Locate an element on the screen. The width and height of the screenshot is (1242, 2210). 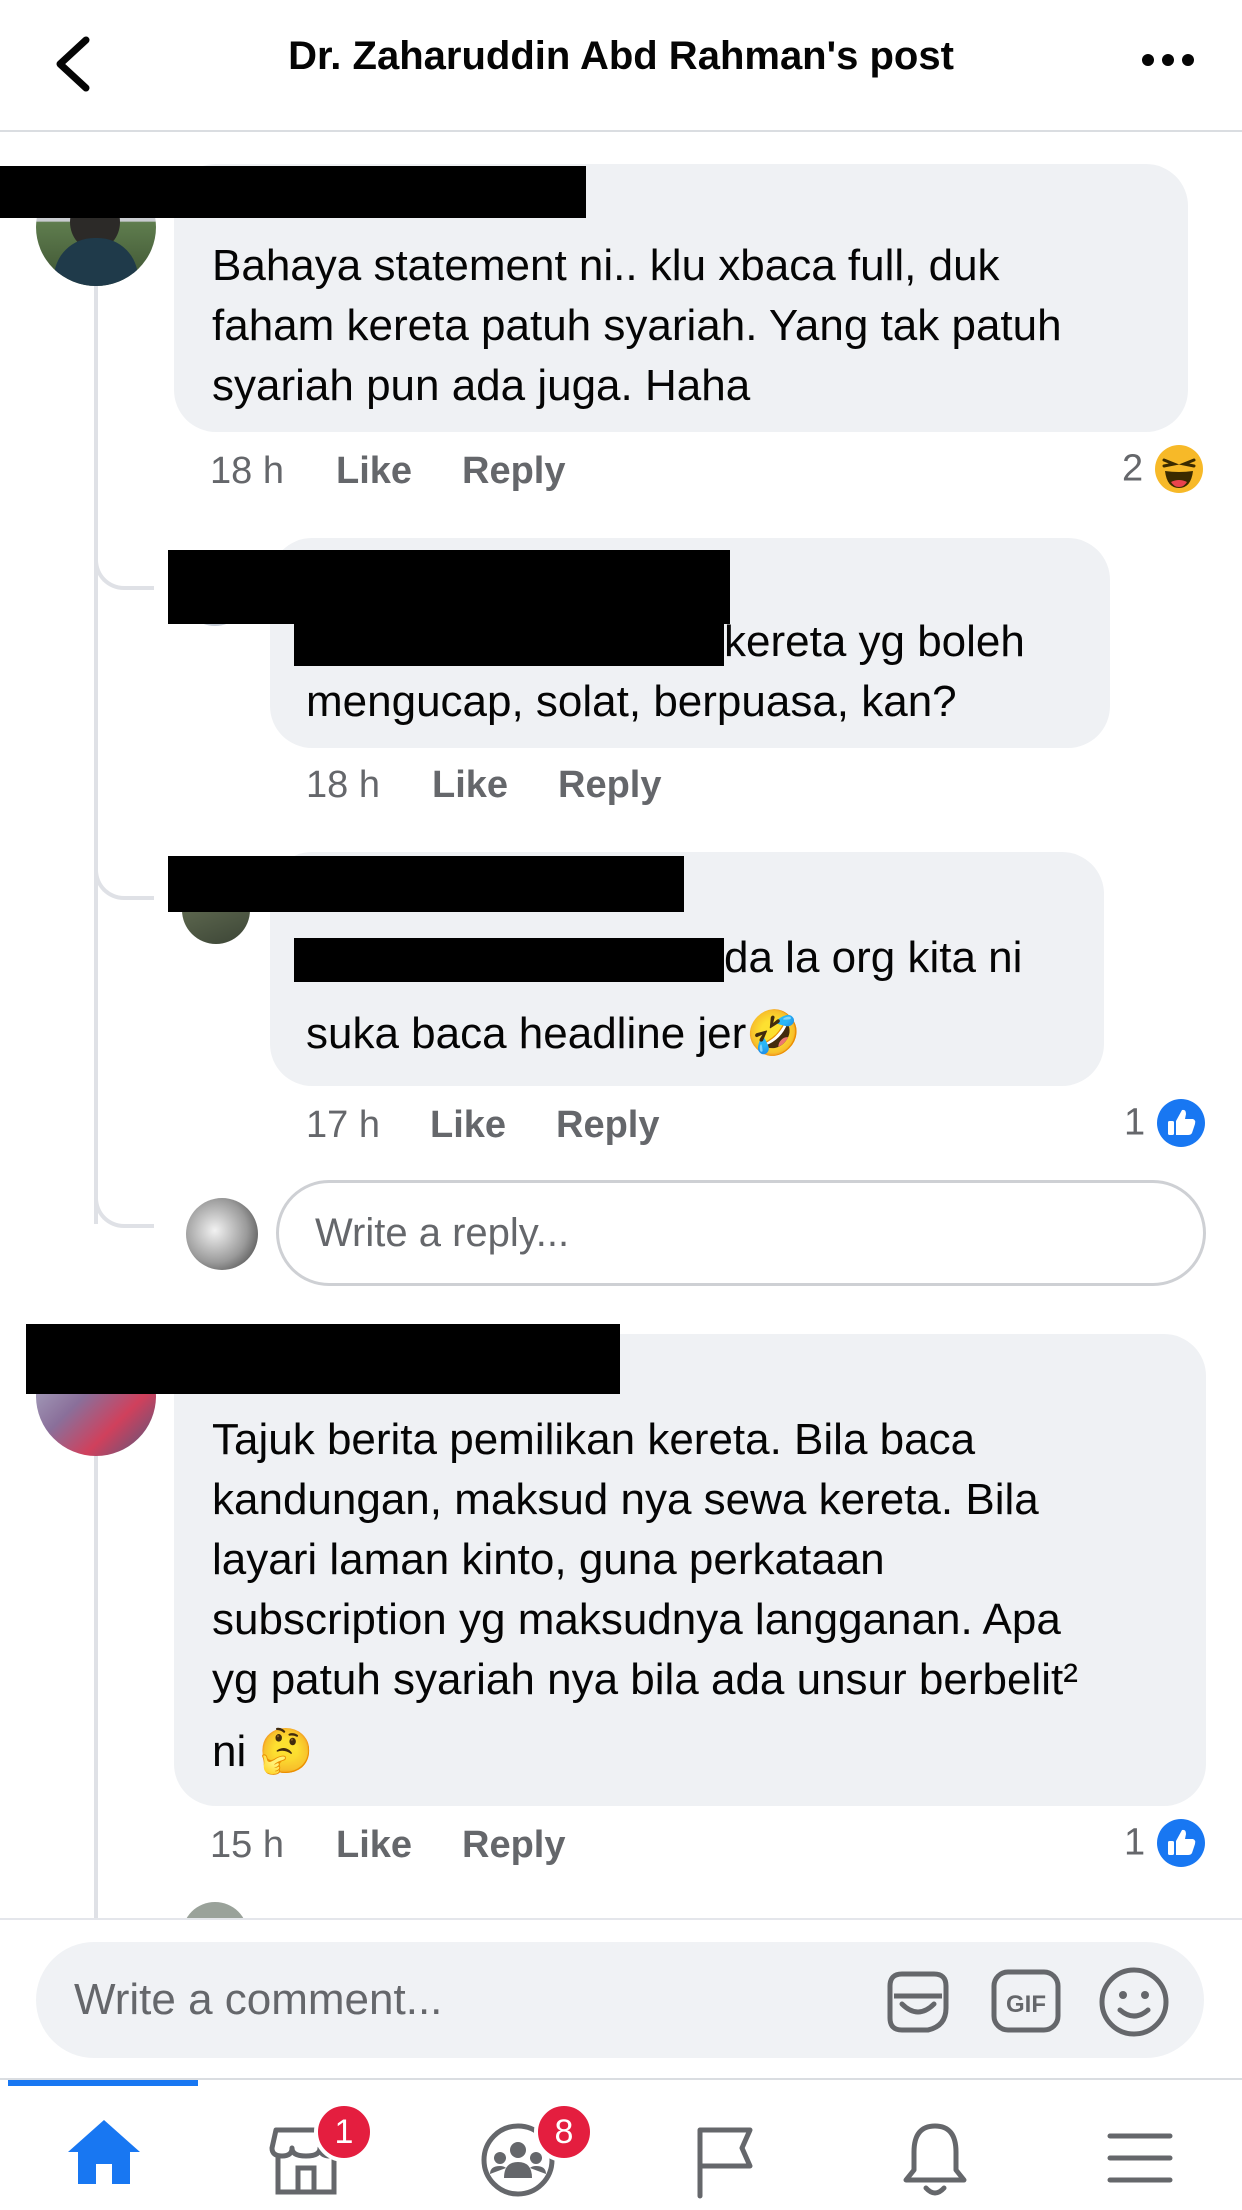
post-header: Dr. Zaharuddin Abd Rahman's post is located at coordinates (621, 66).